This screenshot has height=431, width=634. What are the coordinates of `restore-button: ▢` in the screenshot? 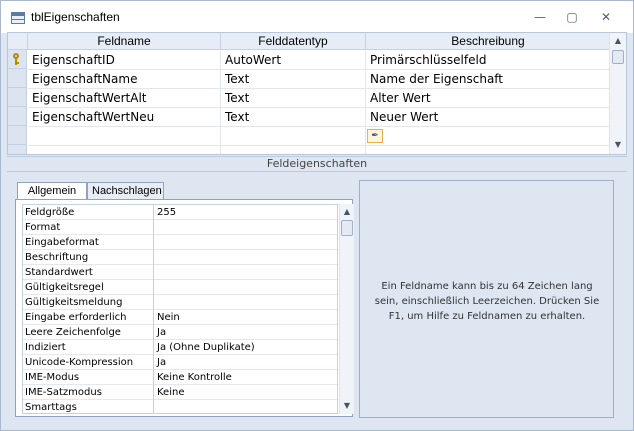 It's located at (572, 17).